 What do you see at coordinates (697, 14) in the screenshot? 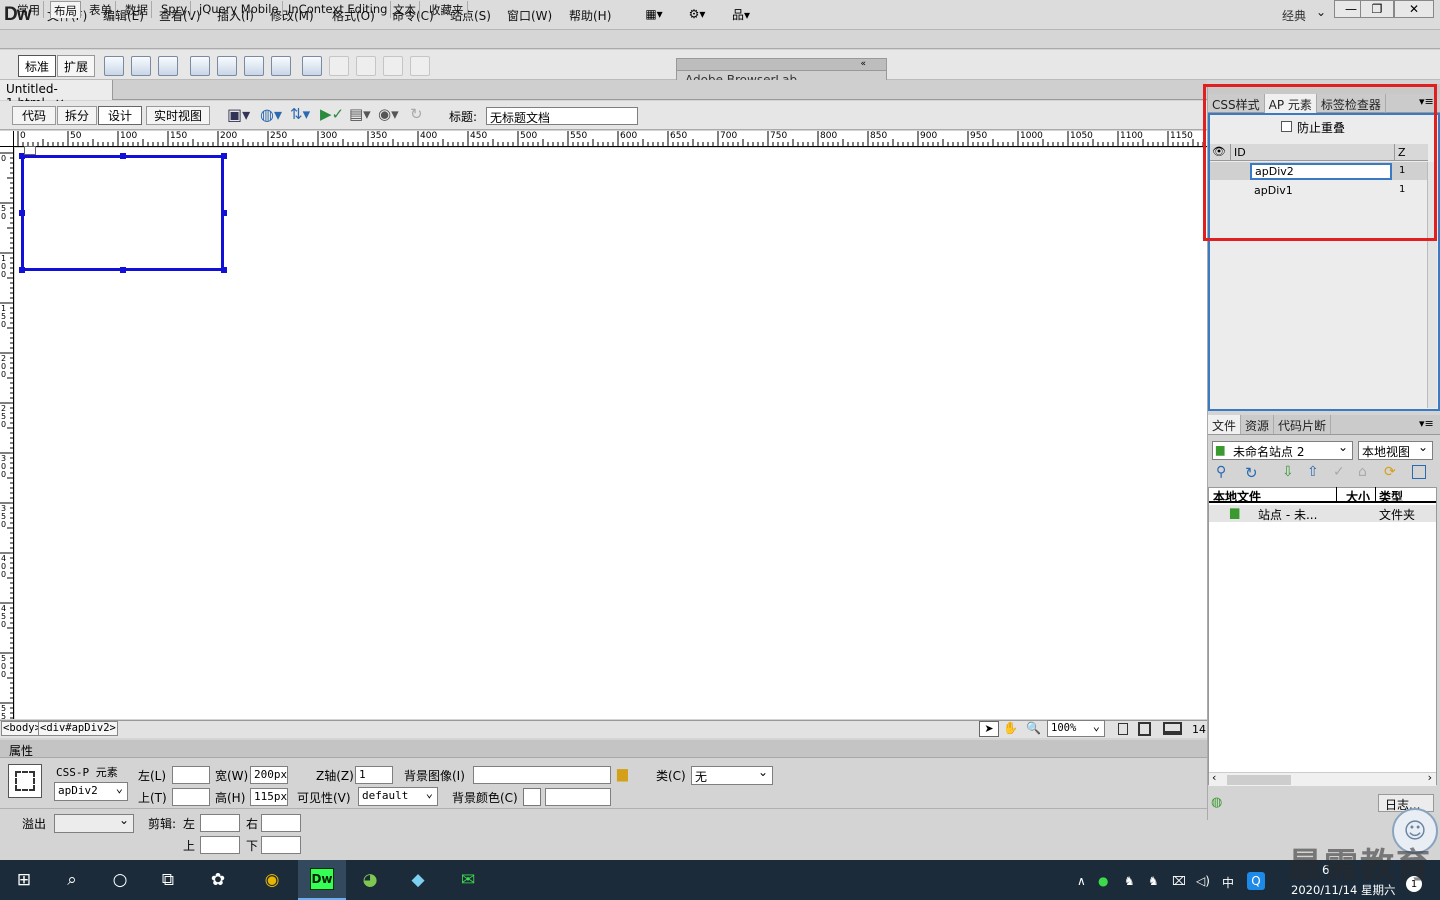
I see `gear-icon: ⚙▾` at bounding box center [697, 14].